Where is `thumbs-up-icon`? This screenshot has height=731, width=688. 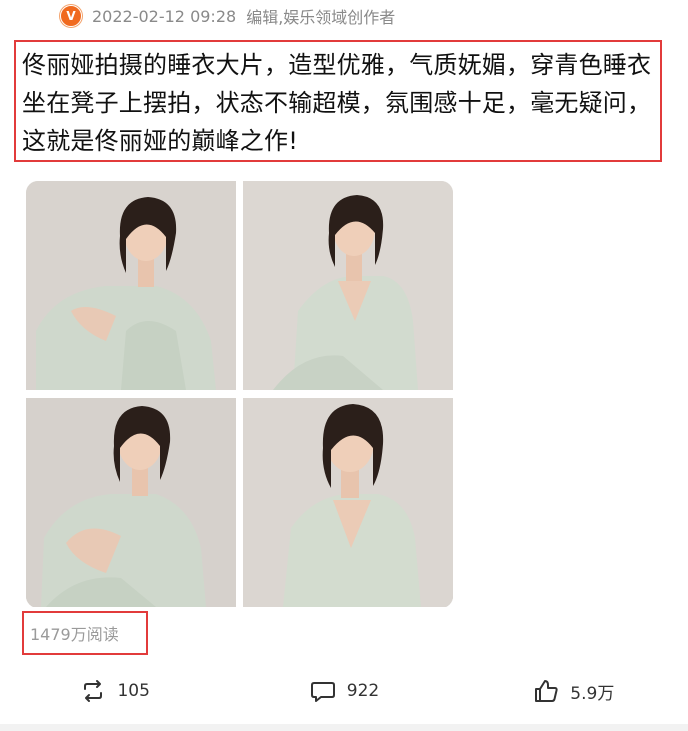 thumbs-up-icon is located at coordinates (546, 691).